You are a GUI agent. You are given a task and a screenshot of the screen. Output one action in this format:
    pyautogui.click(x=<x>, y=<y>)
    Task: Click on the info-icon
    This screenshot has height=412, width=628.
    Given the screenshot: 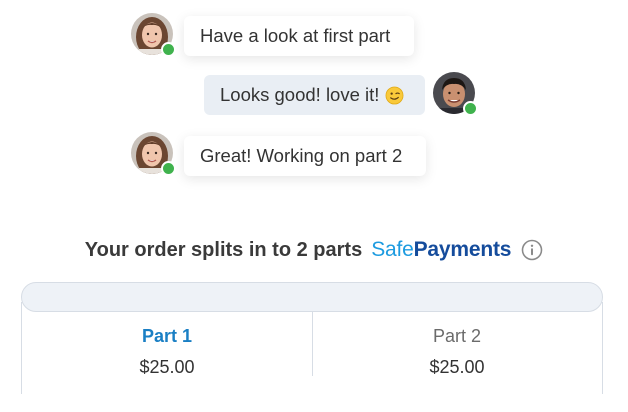 What is the action you would take?
    pyautogui.click(x=532, y=250)
    